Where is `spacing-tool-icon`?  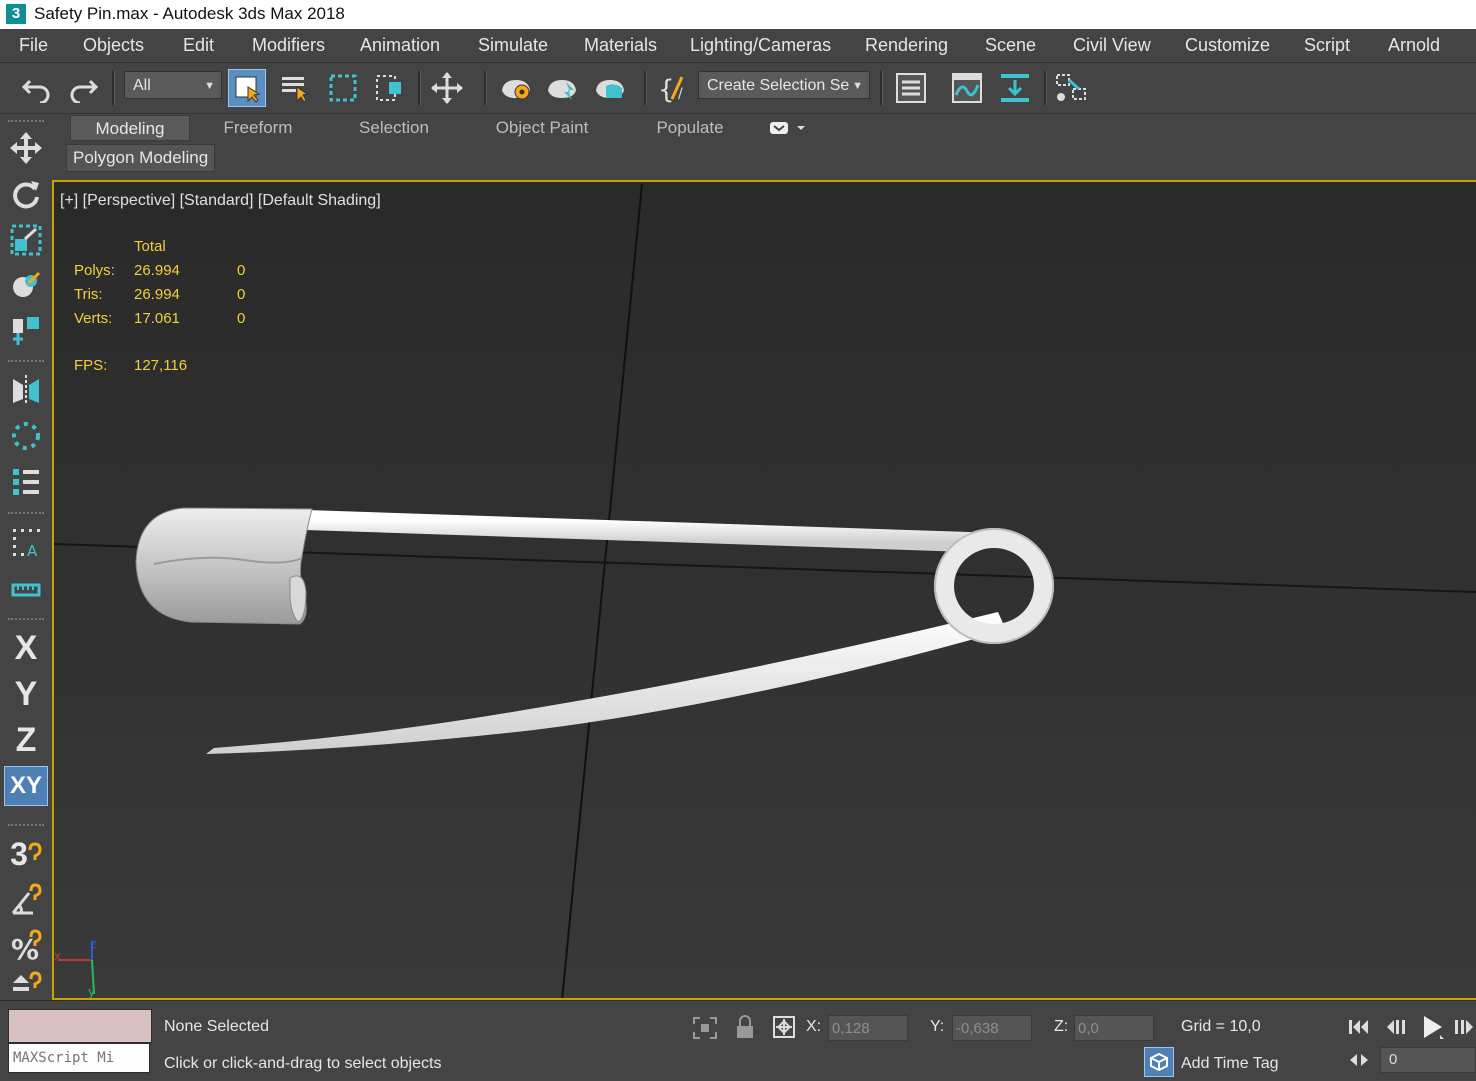
spacing-tool-icon is located at coordinates (26, 482).